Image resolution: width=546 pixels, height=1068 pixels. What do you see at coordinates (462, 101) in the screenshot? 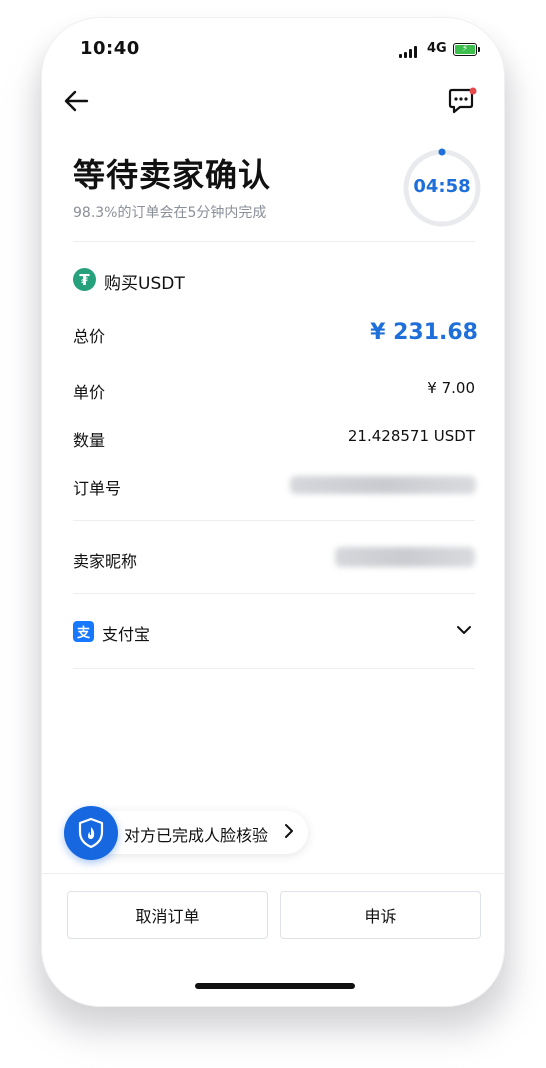
I see `chat-notification-icon` at bounding box center [462, 101].